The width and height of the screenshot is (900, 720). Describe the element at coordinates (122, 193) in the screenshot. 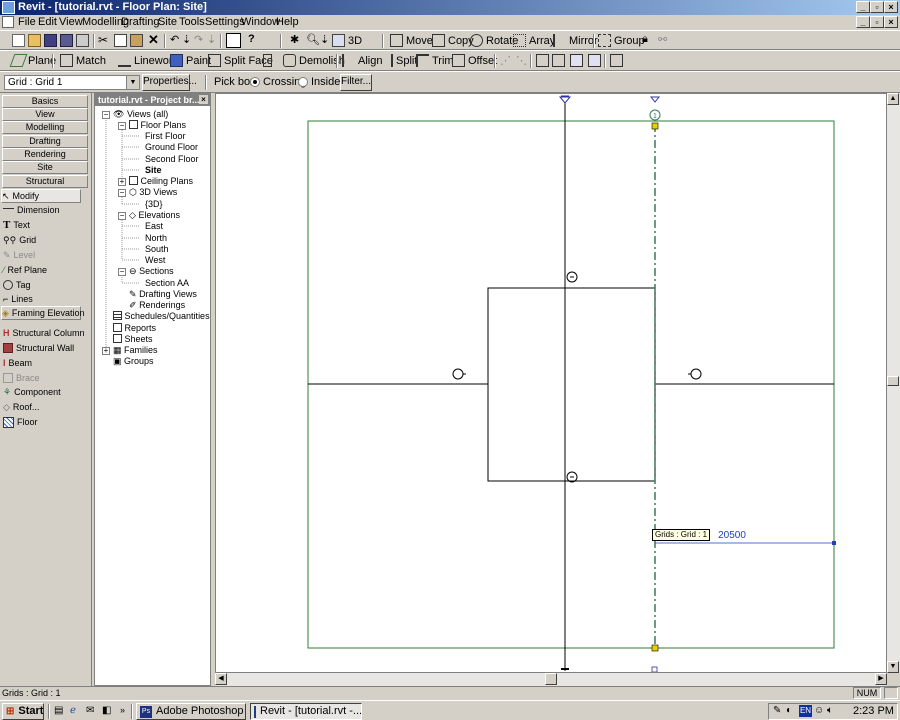

I see `collapse-3d-views-icon: −` at that location.